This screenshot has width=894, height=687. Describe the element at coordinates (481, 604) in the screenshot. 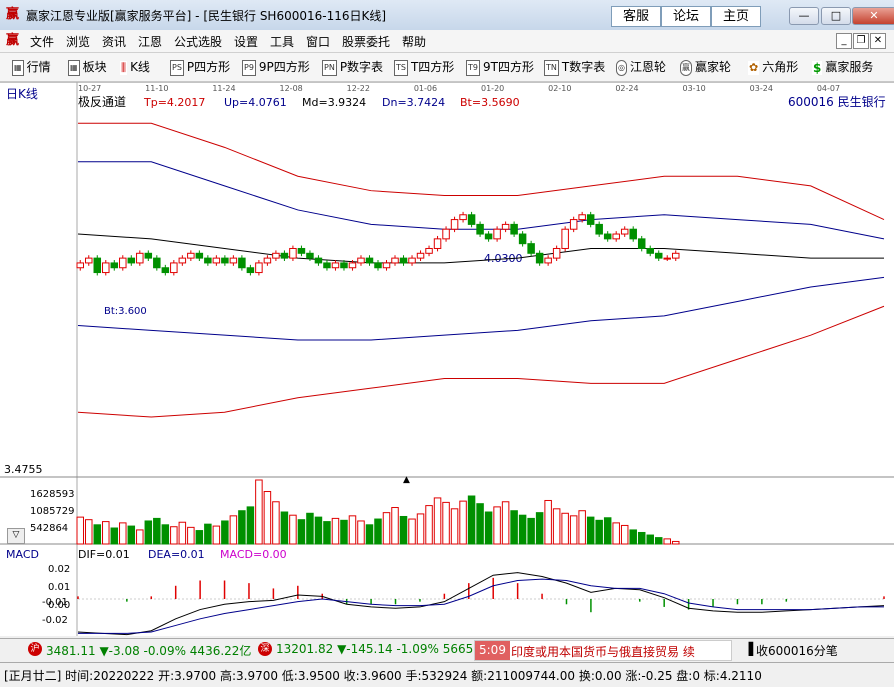

I see `macd-lines` at that location.